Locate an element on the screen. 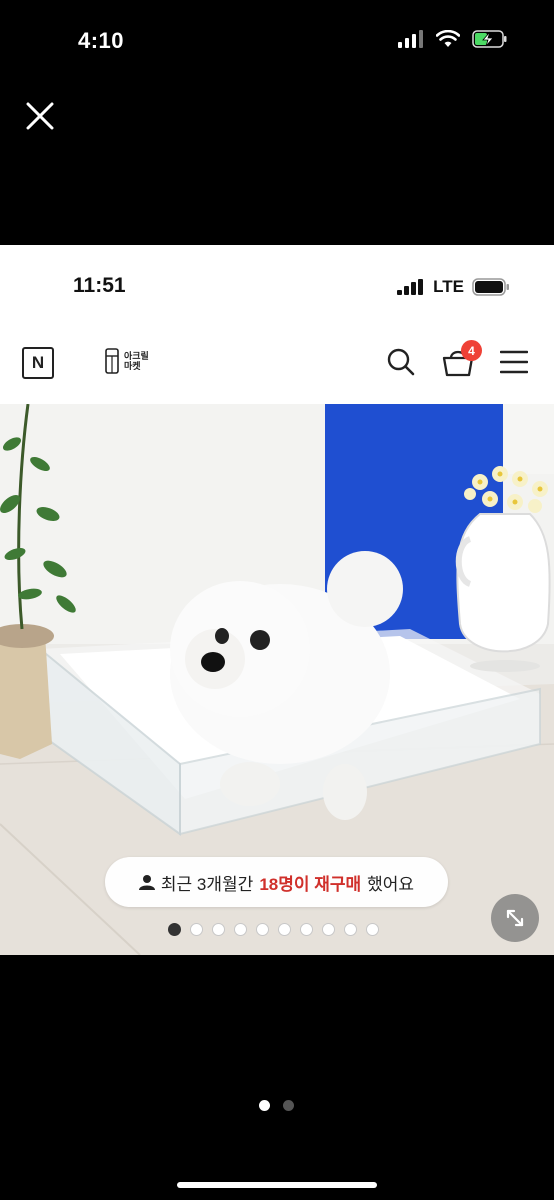 The image size is (554, 1200). close-button is located at coordinates (40, 116).